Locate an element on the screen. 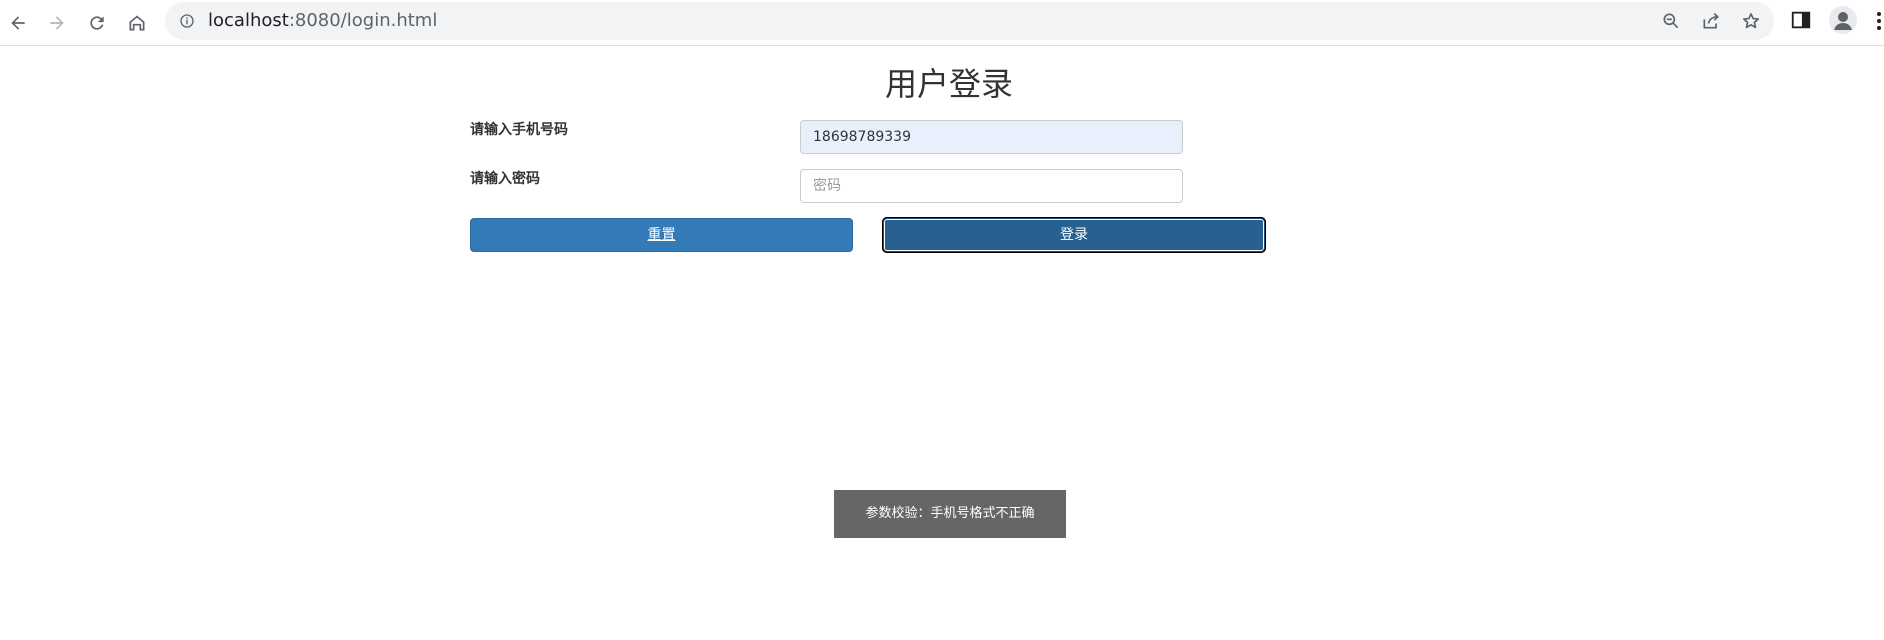 Image resolution: width=1884 pixels, height=640 pixels. back-button is located at coordinates (18, 23).